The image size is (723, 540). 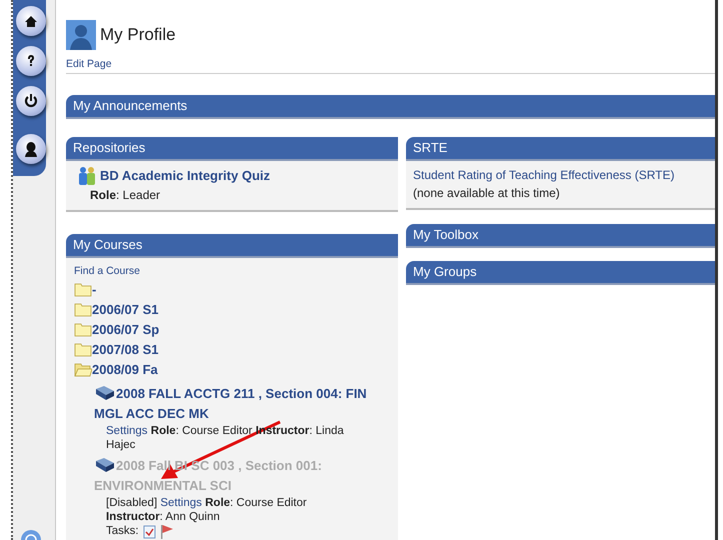 I want to click on power-icon, so click(x=31, y=101).